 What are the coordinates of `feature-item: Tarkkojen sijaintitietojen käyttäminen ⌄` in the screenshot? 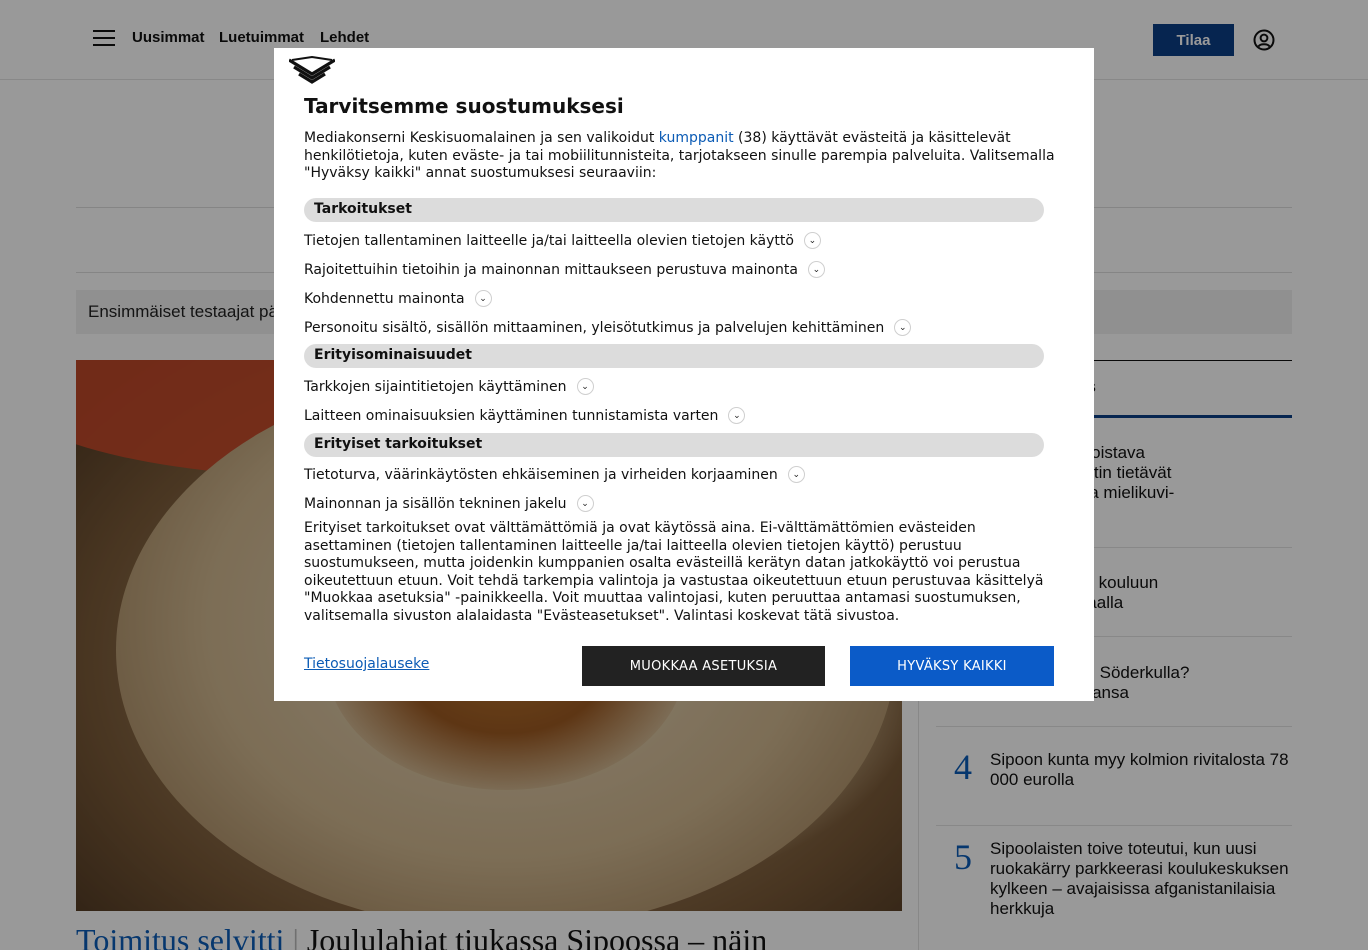 It's located at (449, 386).